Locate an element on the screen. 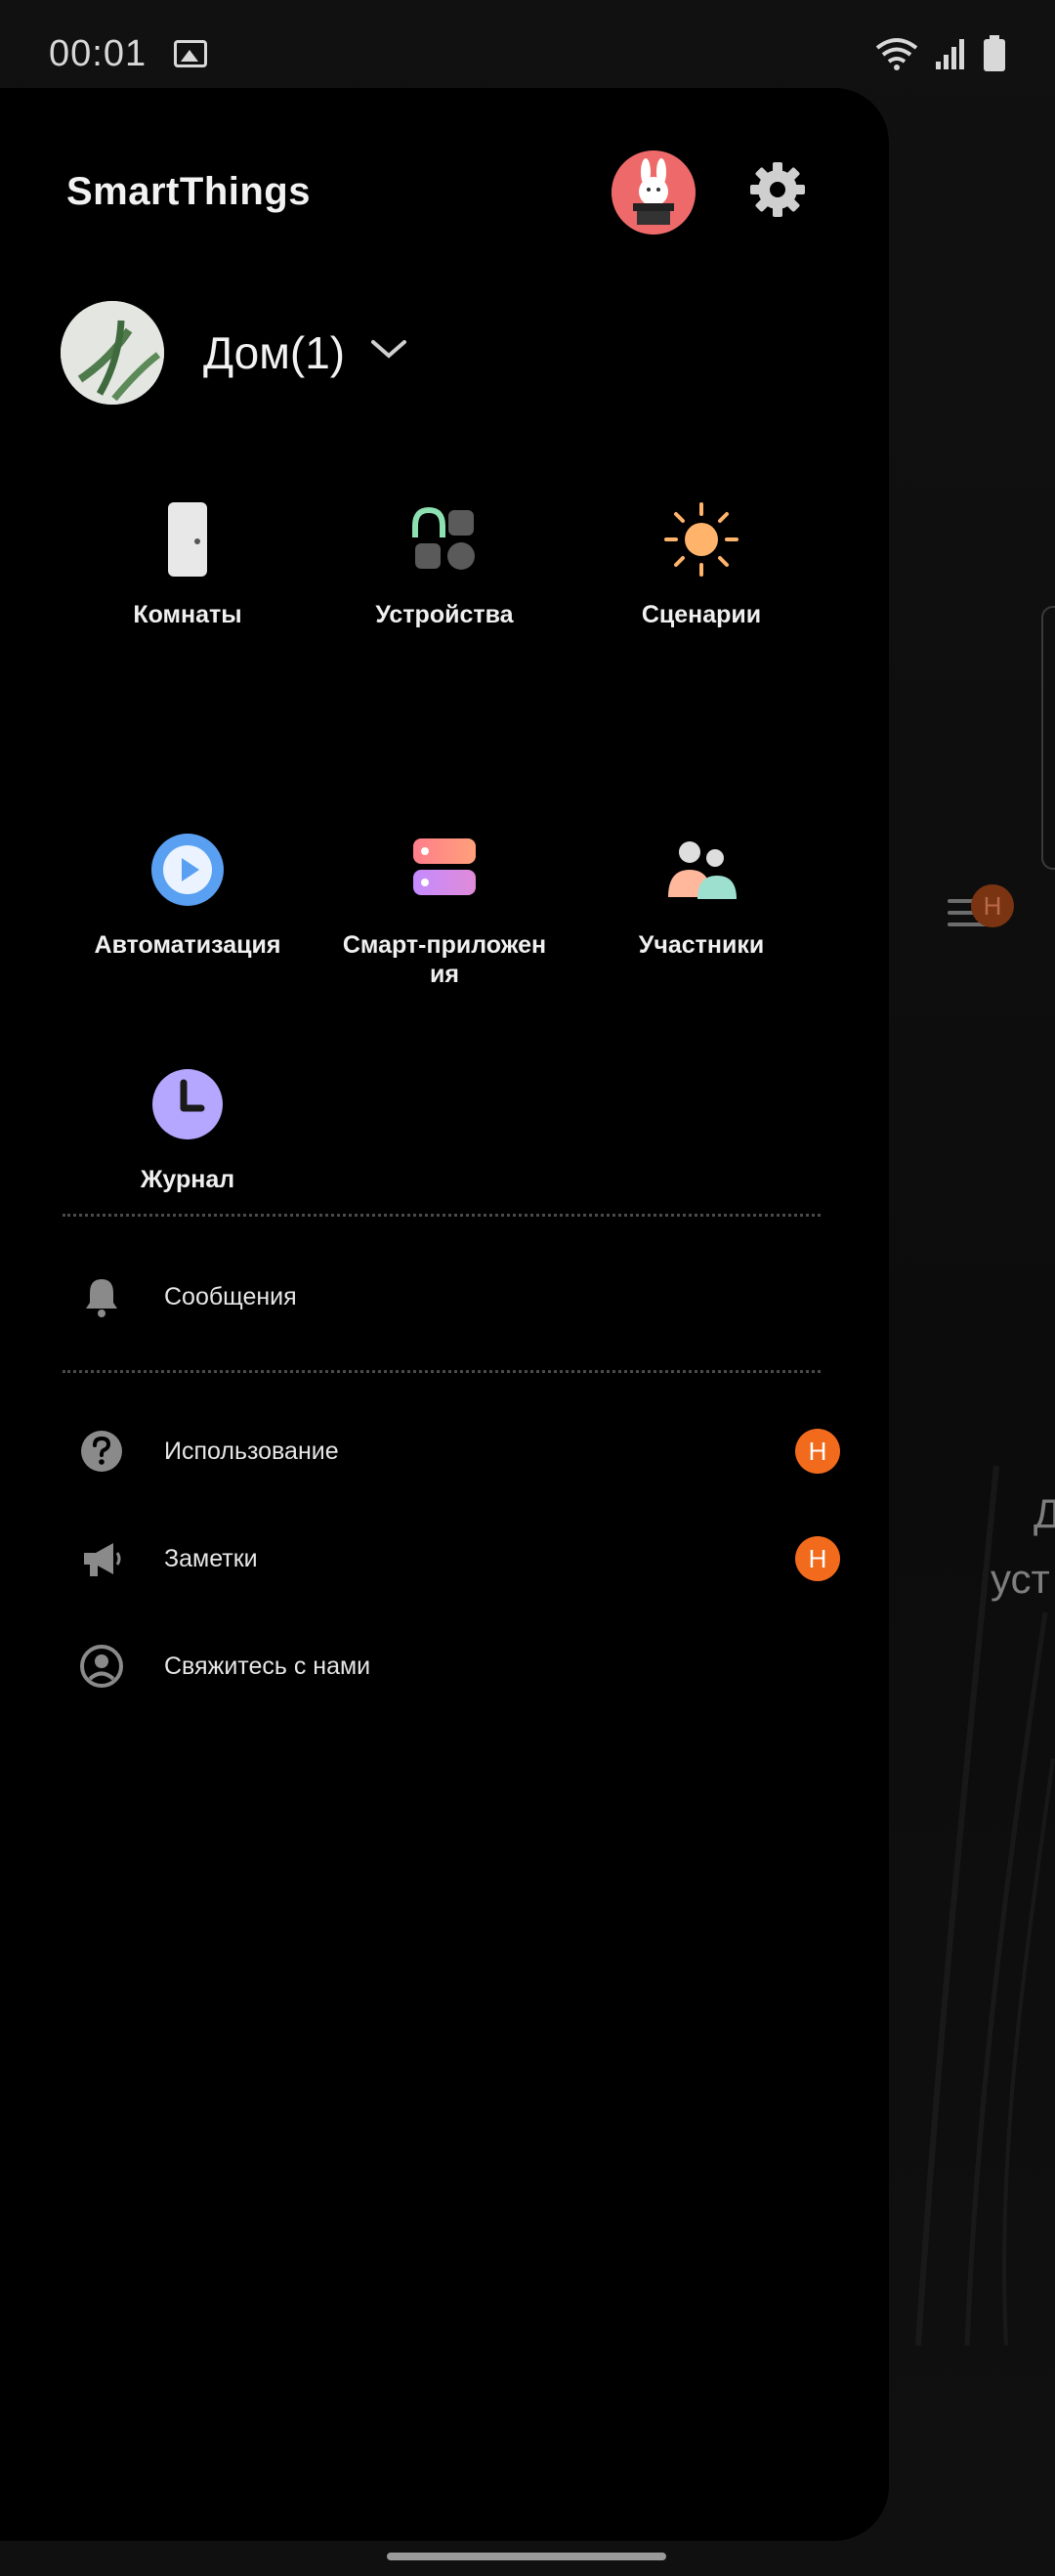 The width and height of the screenshot is (1055, 2576). menu-item-messages: Сообщения is located at coordinates (459, 1297).